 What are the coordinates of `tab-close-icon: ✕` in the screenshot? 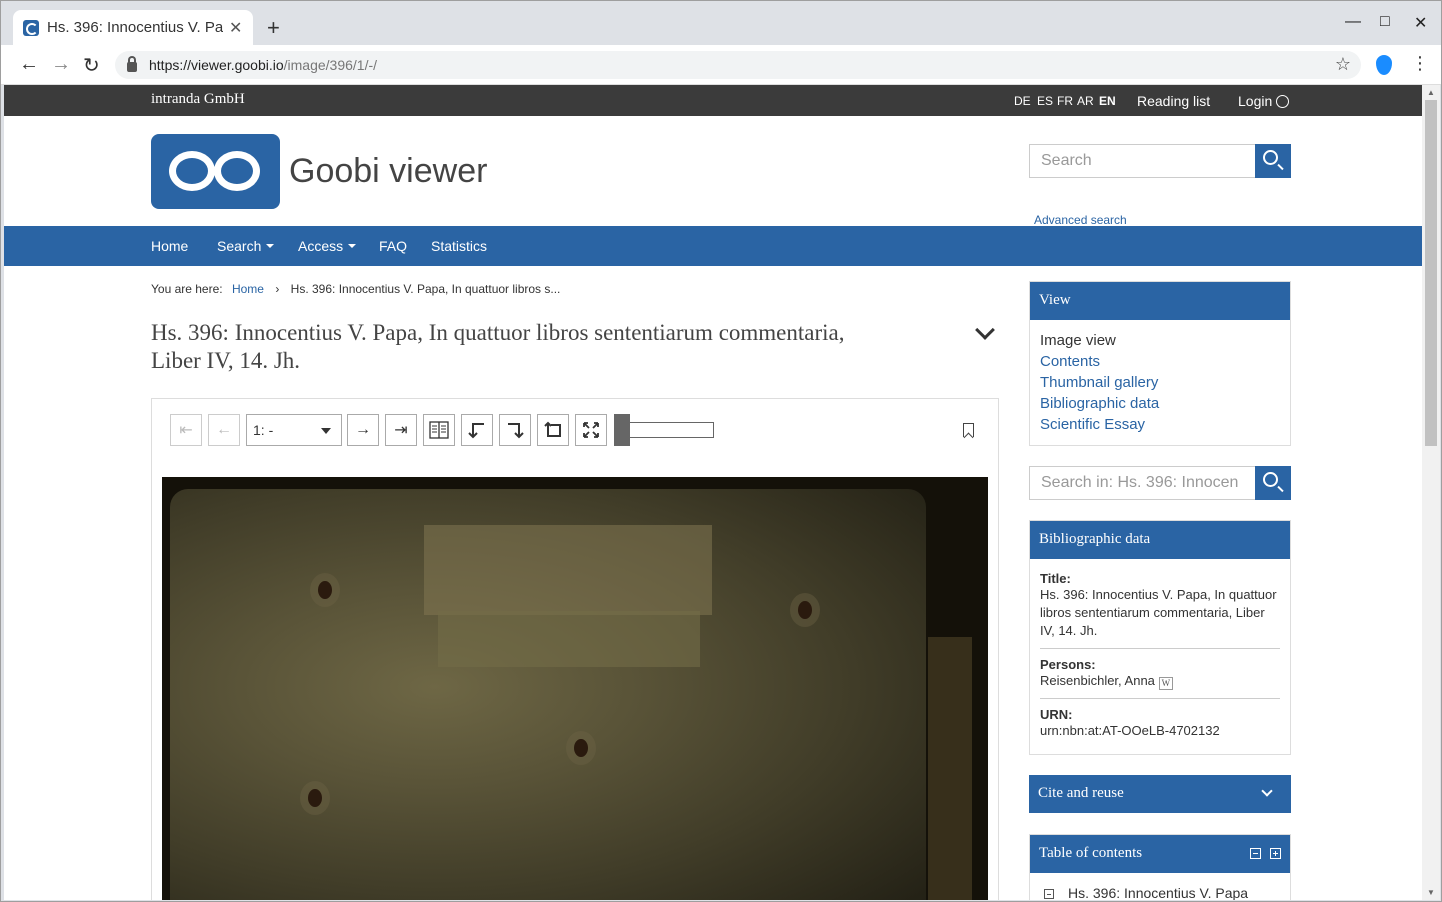 It's located at (235, 28).